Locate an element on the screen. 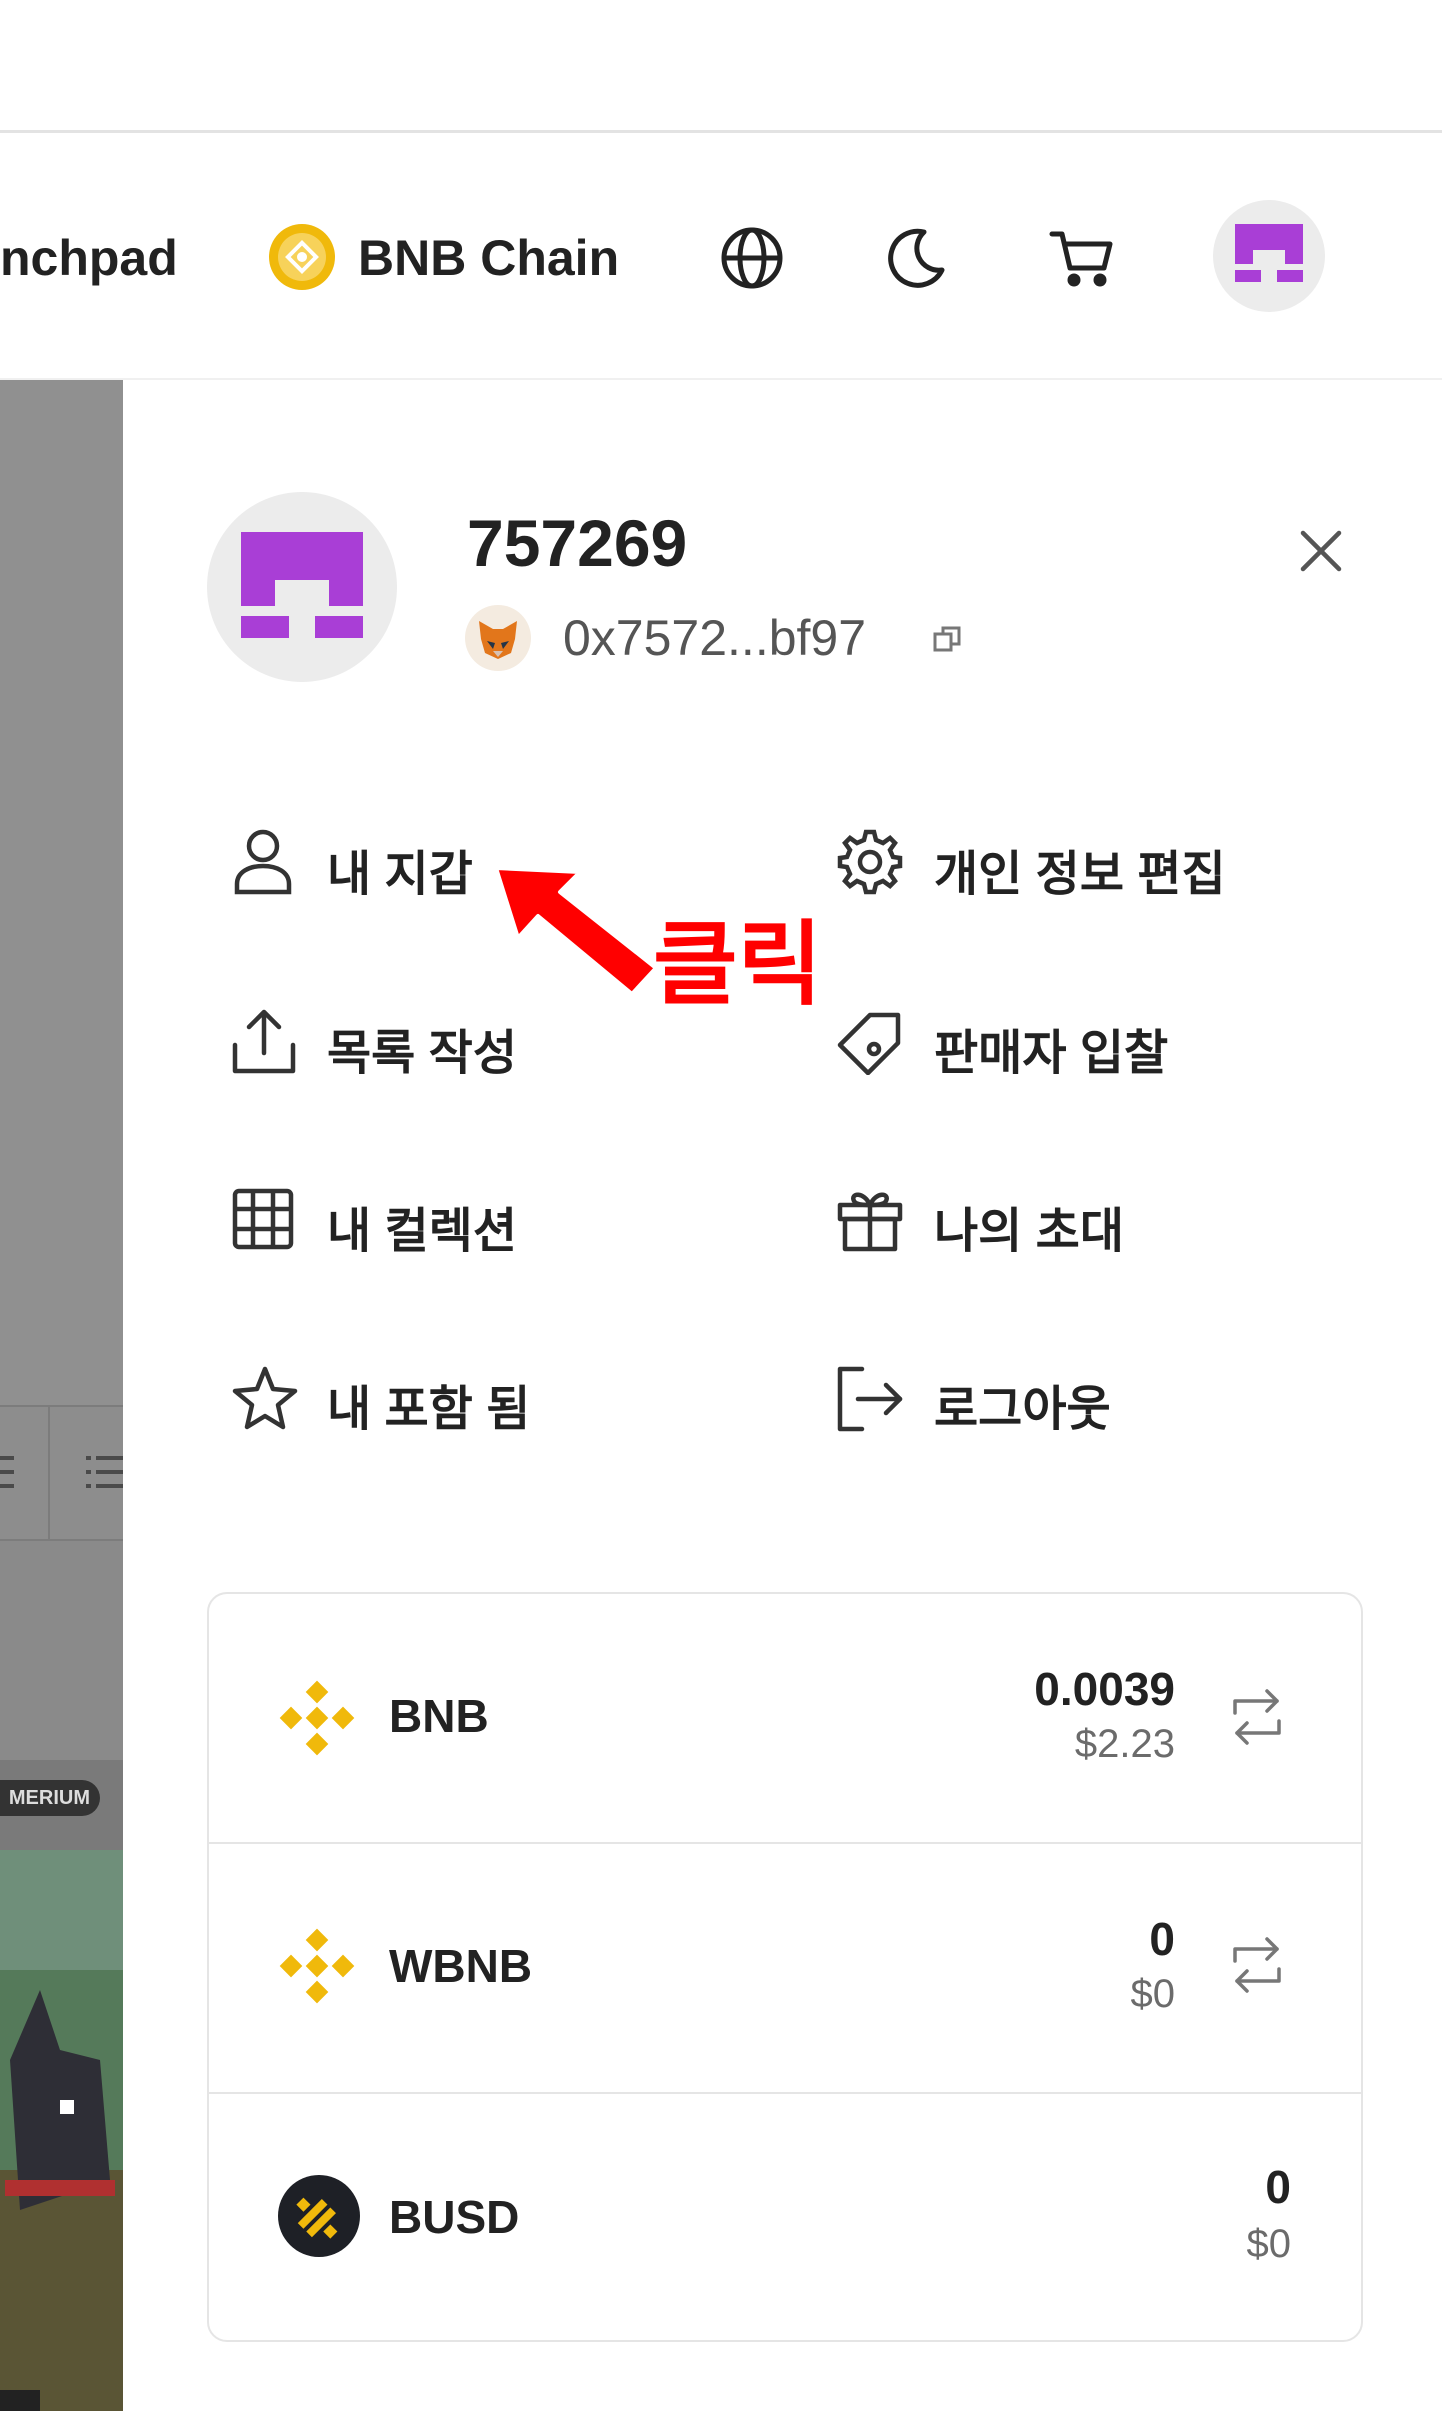 This screenshot has width=1442, height=2411. menu-my-favorites: 내 포함 됨 is located at coordinates (471, 1403).